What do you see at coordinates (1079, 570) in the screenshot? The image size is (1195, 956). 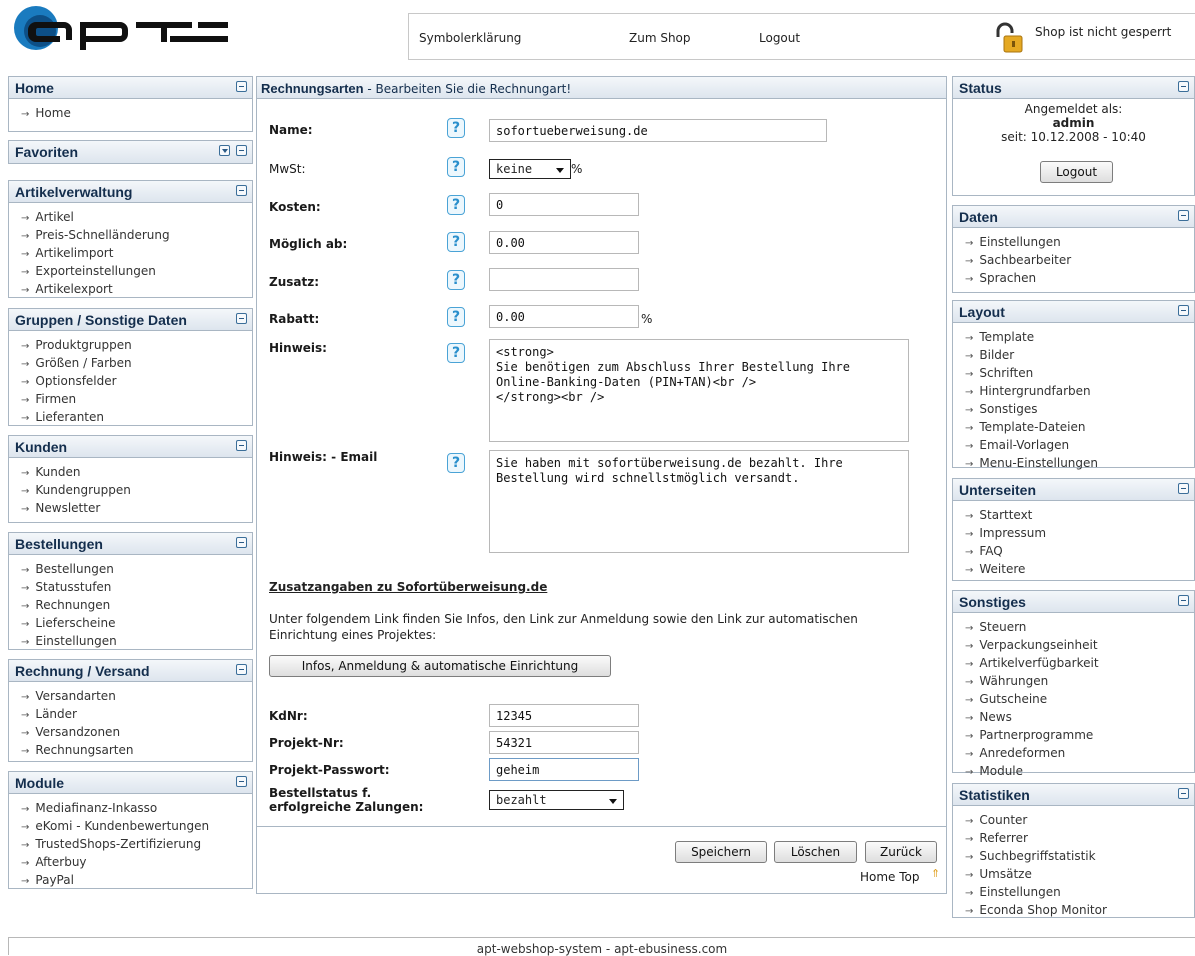 I see `nav-weitere: Weitere` at bounding box center [1079, 570].